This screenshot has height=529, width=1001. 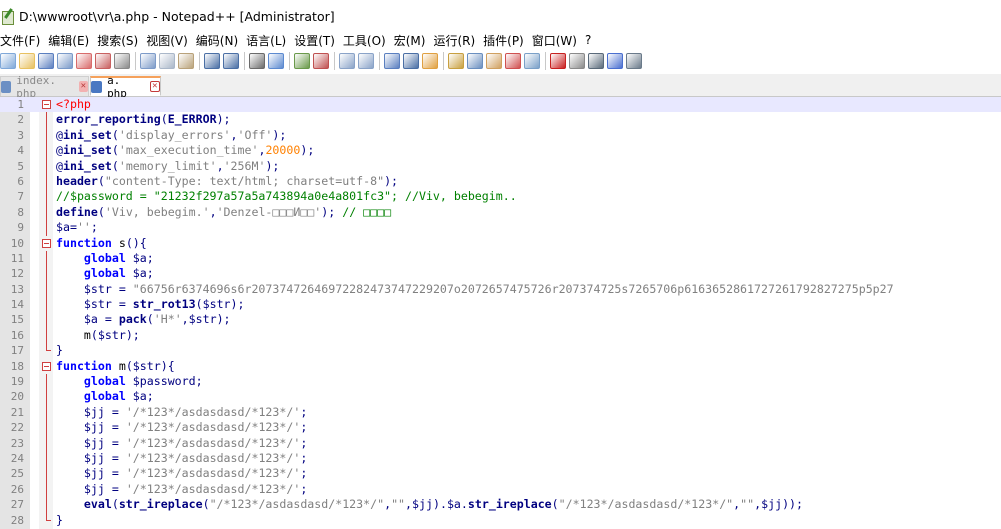 I want to click on code-line: 28}, so click(x=500, y=520).